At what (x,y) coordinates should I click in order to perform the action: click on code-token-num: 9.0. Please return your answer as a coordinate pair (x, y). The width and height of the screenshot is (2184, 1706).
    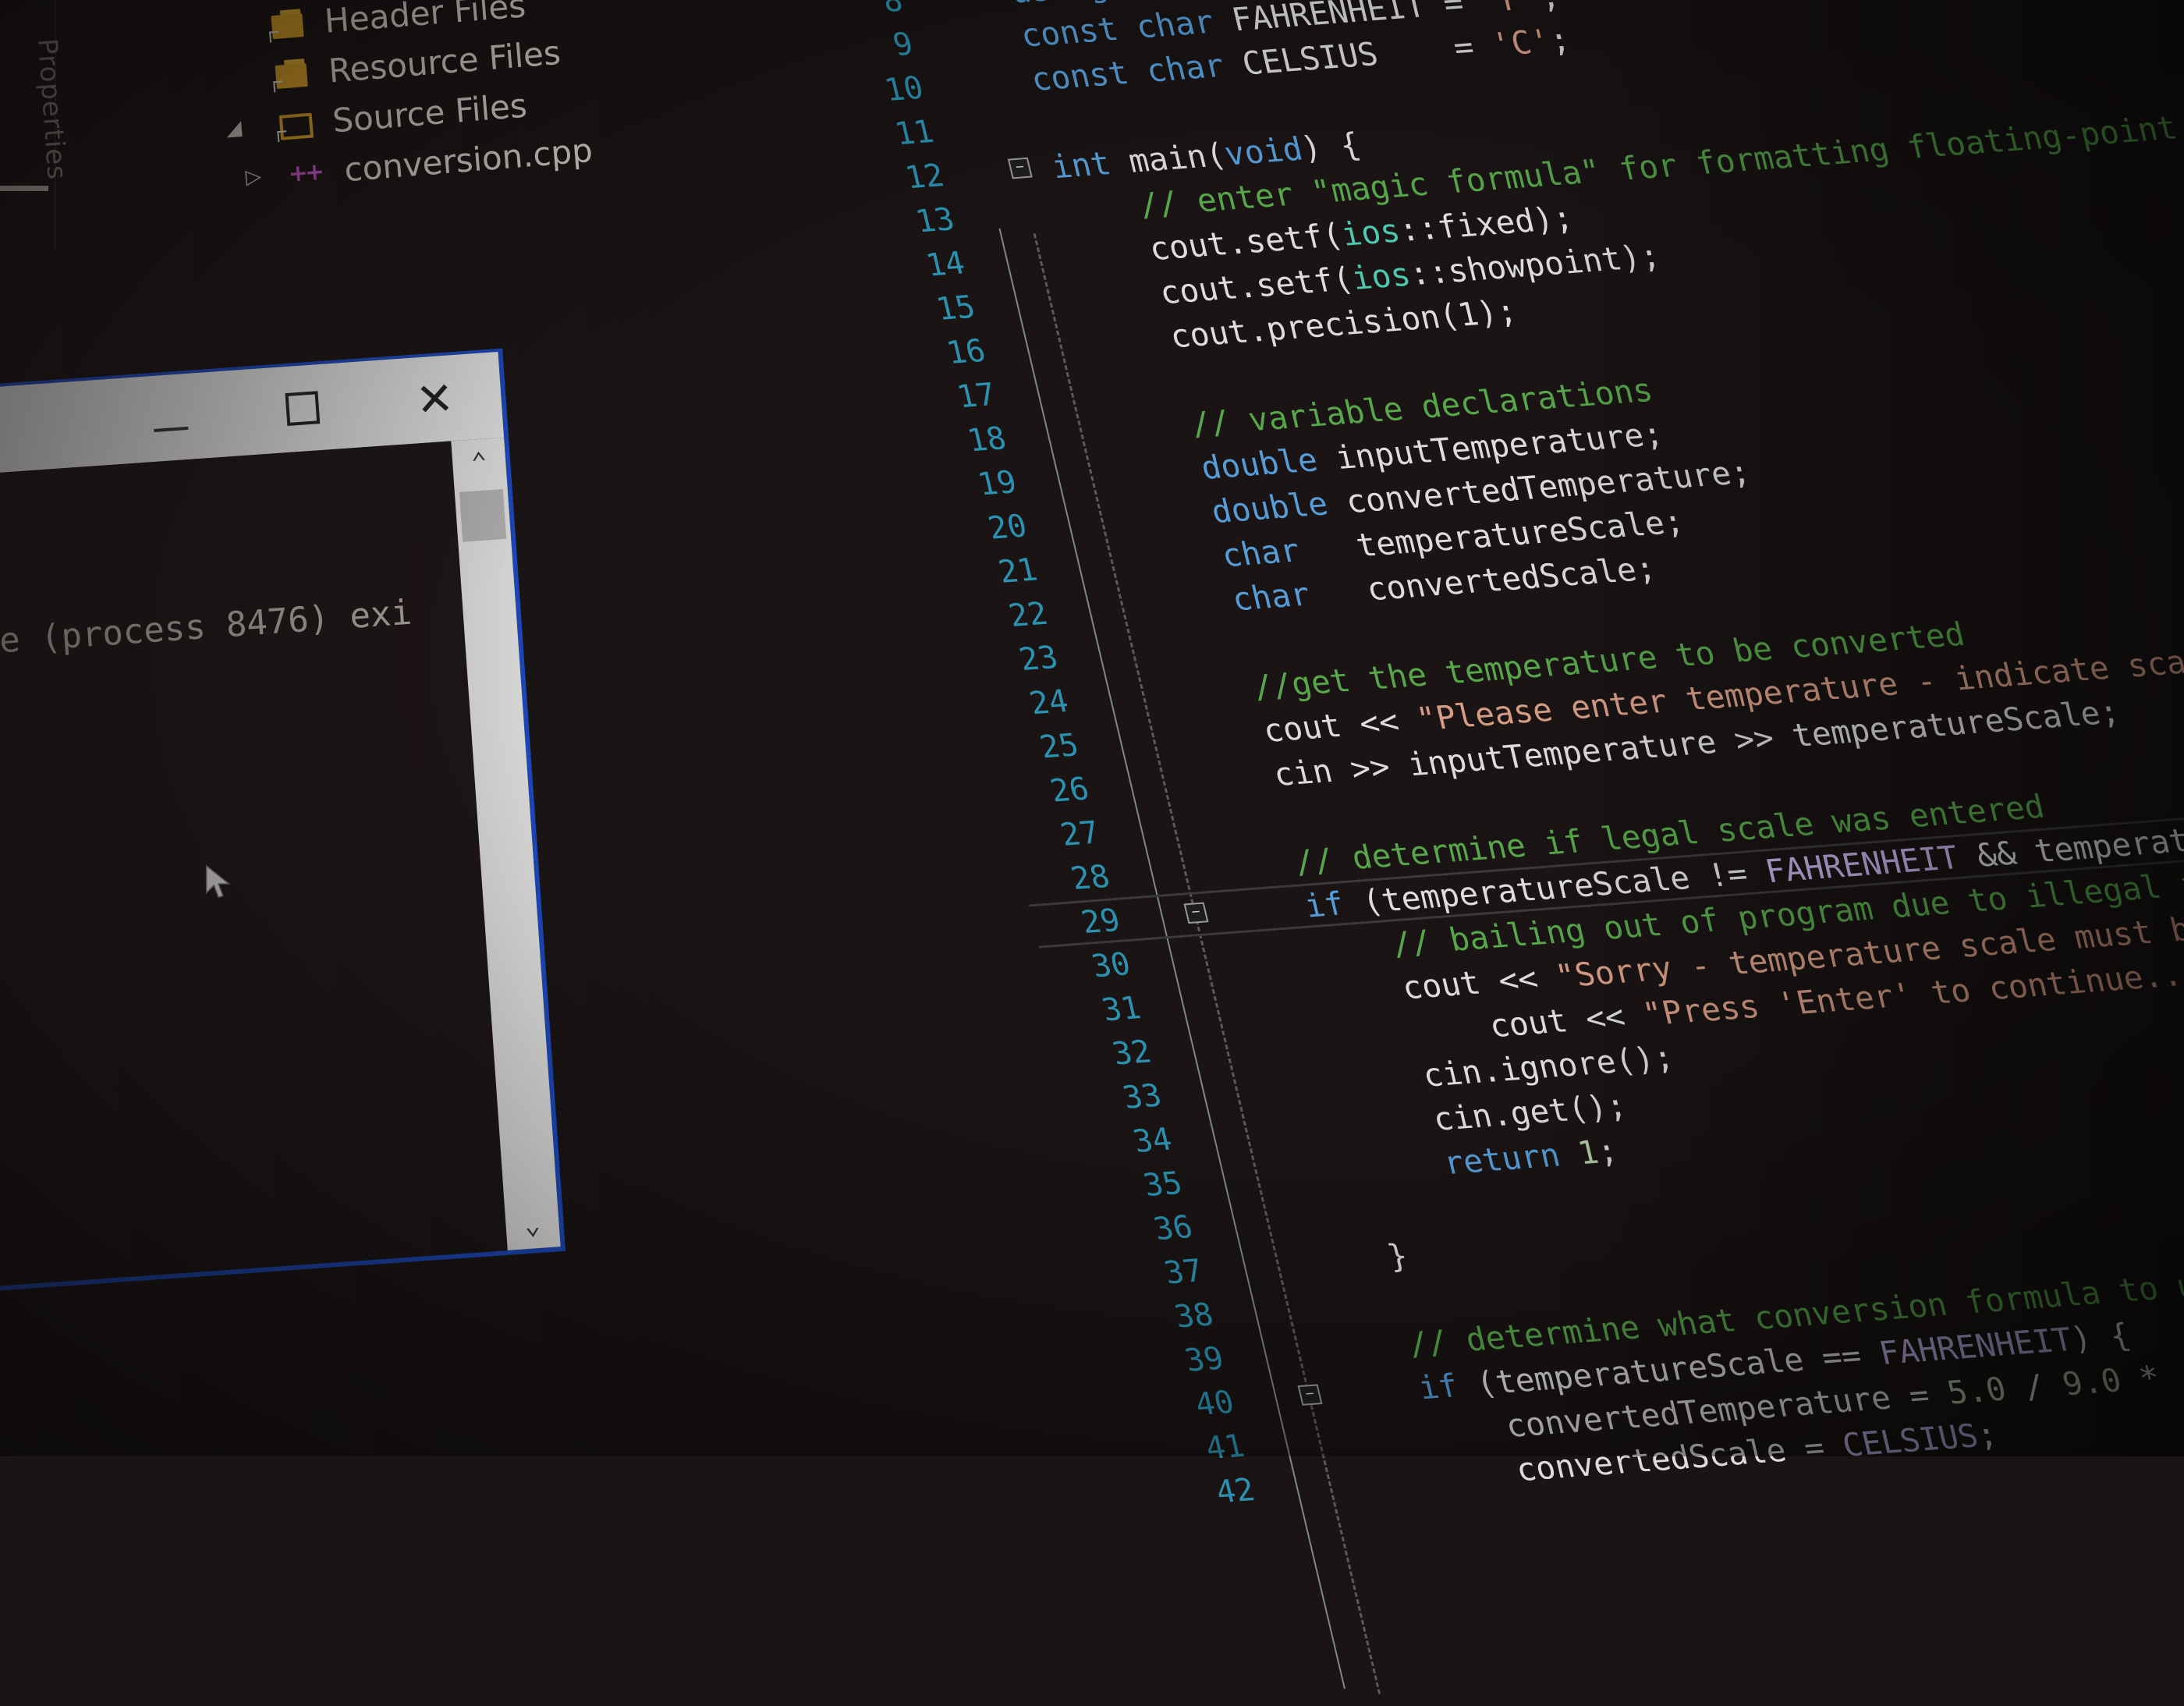
    Looking at the image, I should click on (2092, 1382).